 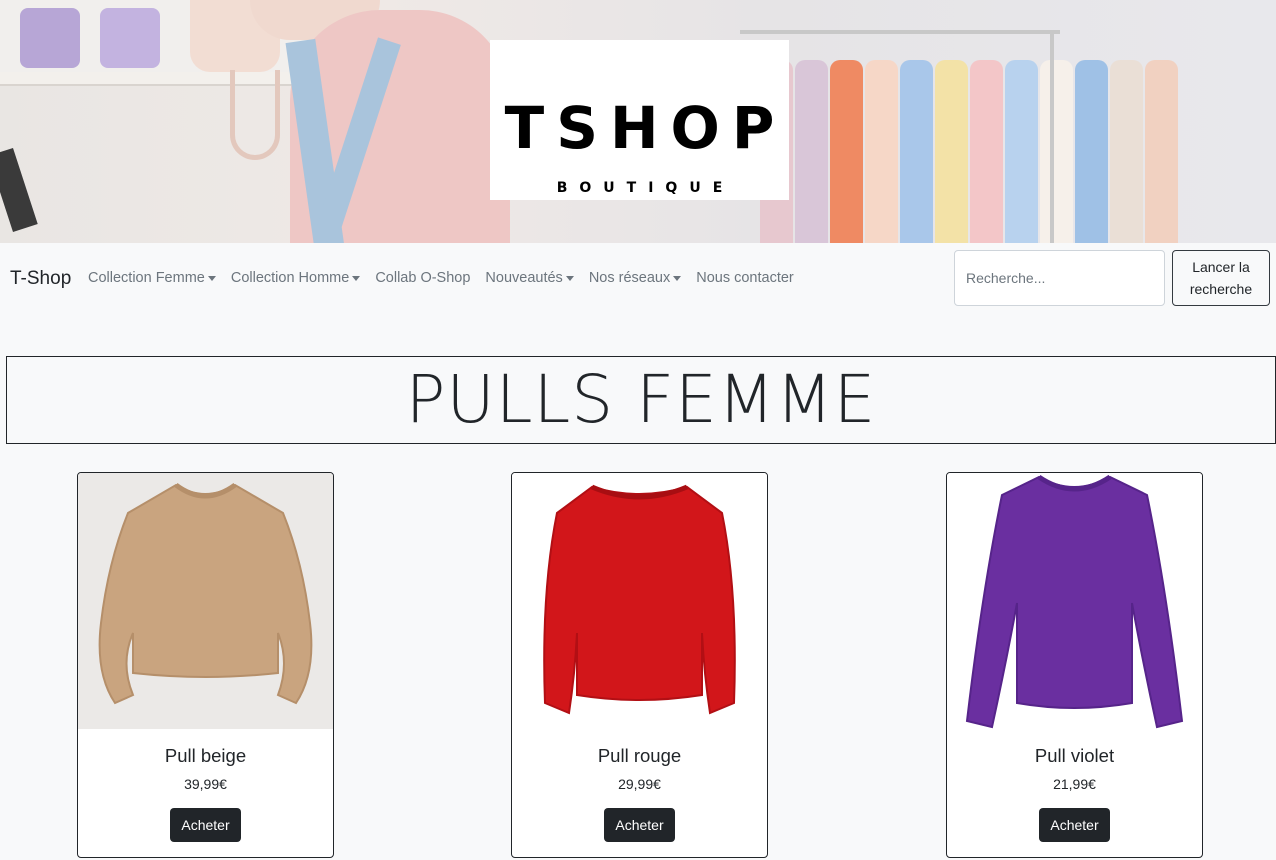 What do you see at coordinates (524, 278) in the screenshot?
I see `nav-item-label: Nouveautés` at bounding box center [524, 278].